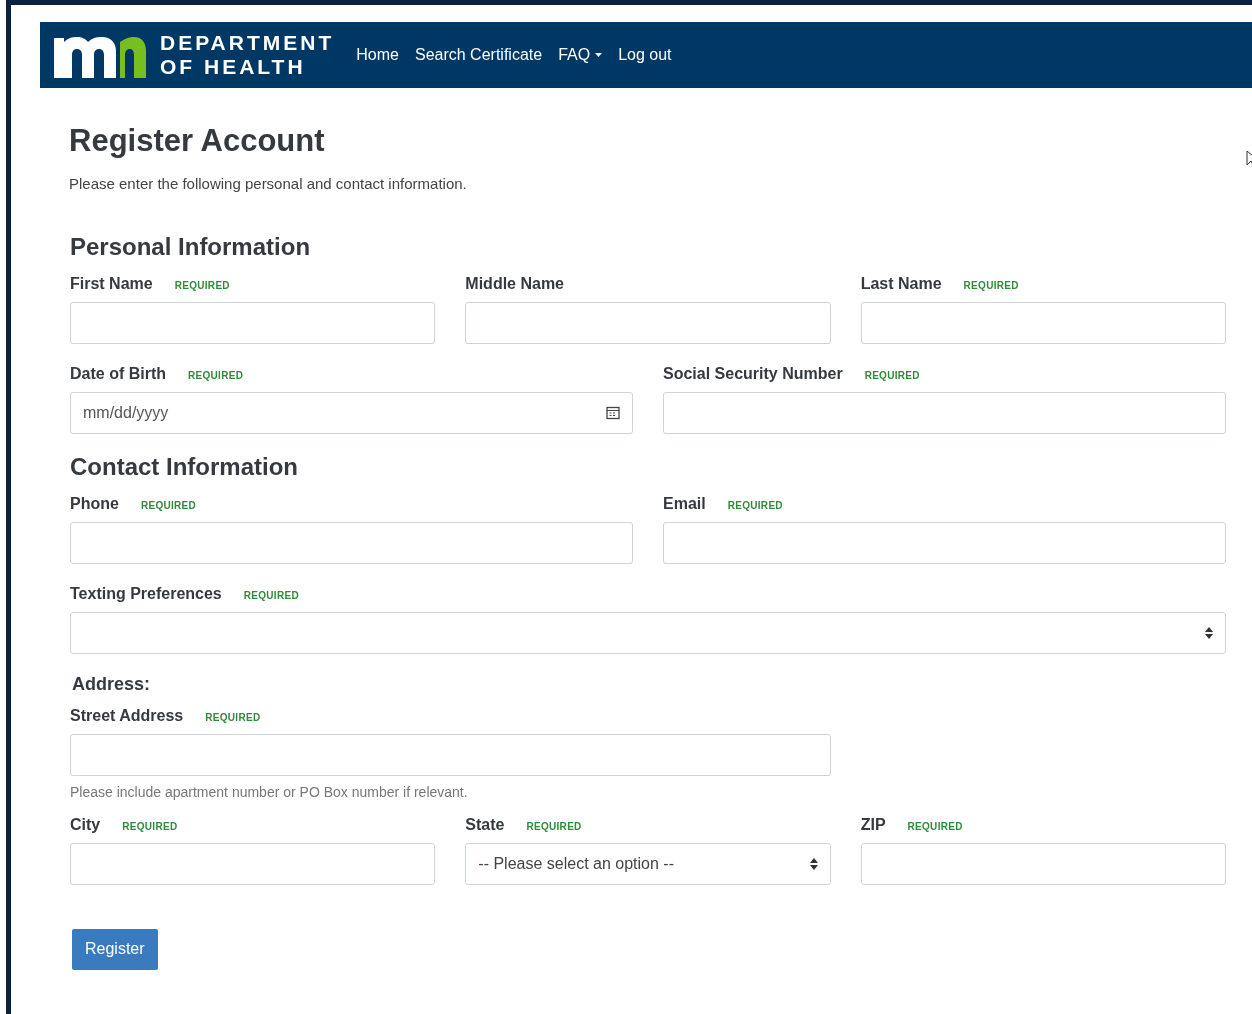  Describe the element at coordinates (233, 67) in the screenshot. I see `brand-name: OF HEALTH` at that location.